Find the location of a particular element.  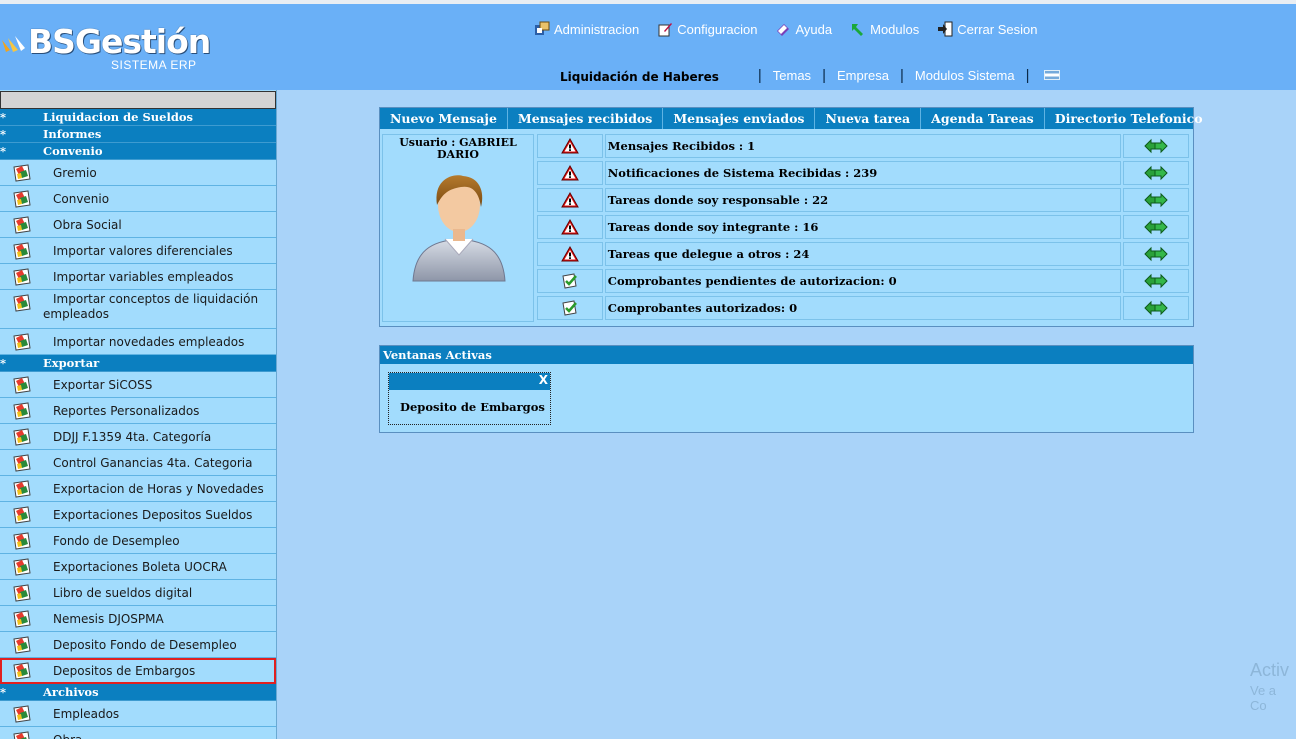

flag-icon is located at coordinates (1051, 75).